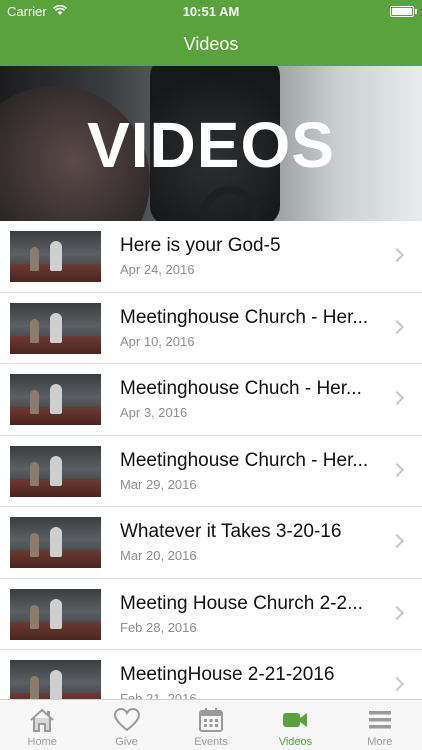 This screenshot has height=750, width=422. I want to click on tab-videos: Videos, so click(295, 725).